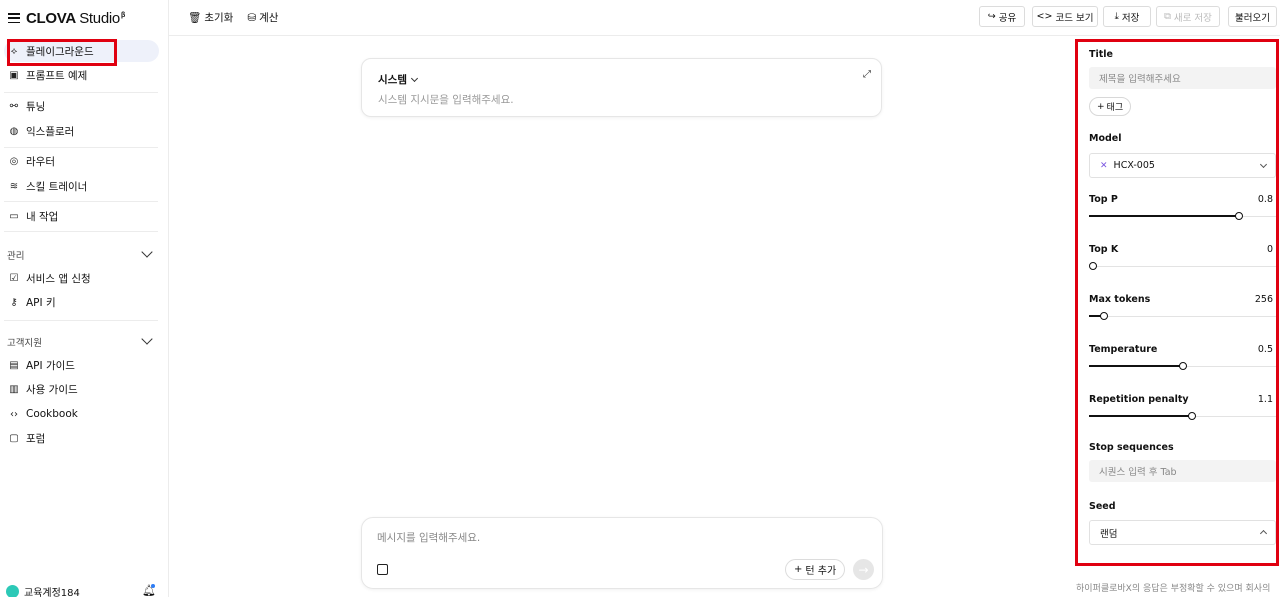 This screenshot has height=597, width=1280. I want to click on sidebar-item-prompt-example: ▣ 프롬프트 예제, so click(81, 75).